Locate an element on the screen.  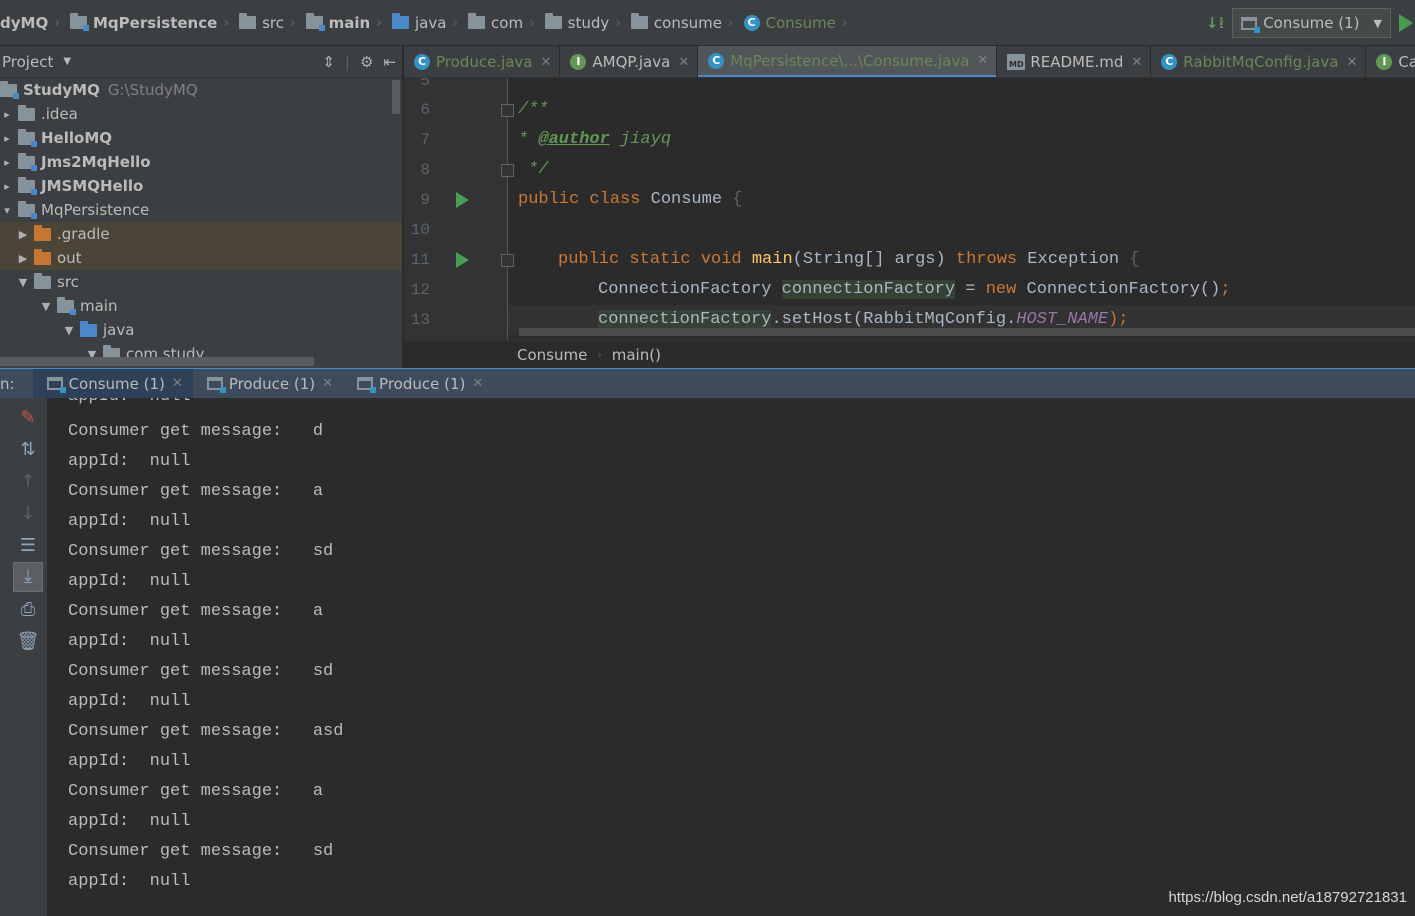
tab-cance: ICance is located at coordinates (1390, 61).